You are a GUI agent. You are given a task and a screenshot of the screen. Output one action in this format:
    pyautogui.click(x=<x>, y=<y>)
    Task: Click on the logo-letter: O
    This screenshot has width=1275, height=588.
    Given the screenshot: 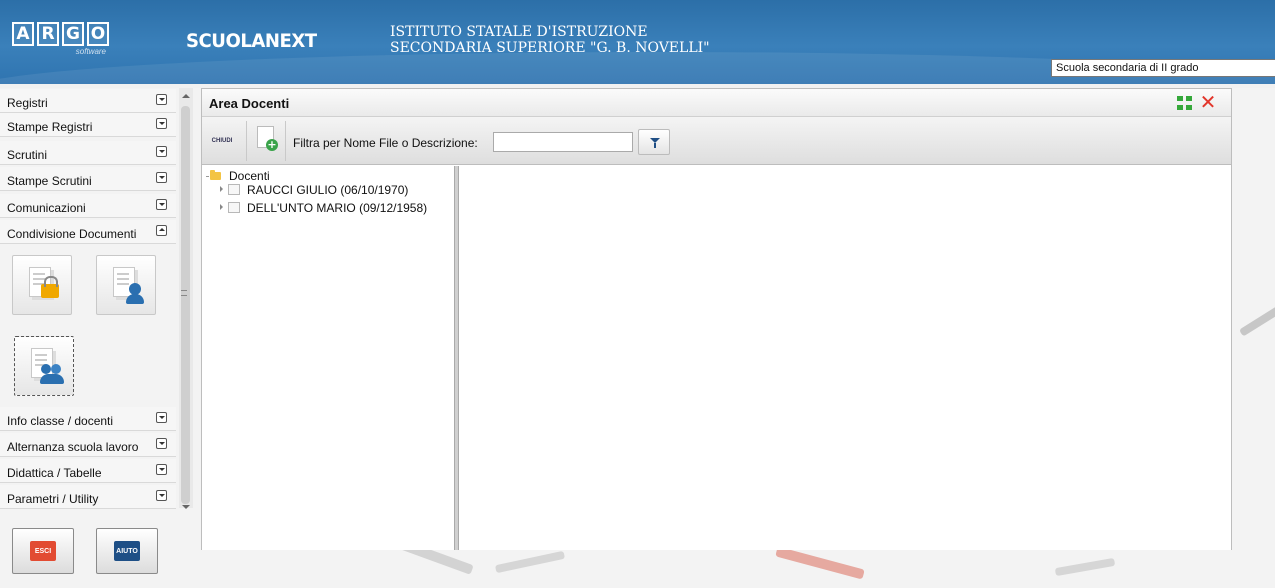 What is the action you would take?
    pyautogui.click(x=98, y=34)
    